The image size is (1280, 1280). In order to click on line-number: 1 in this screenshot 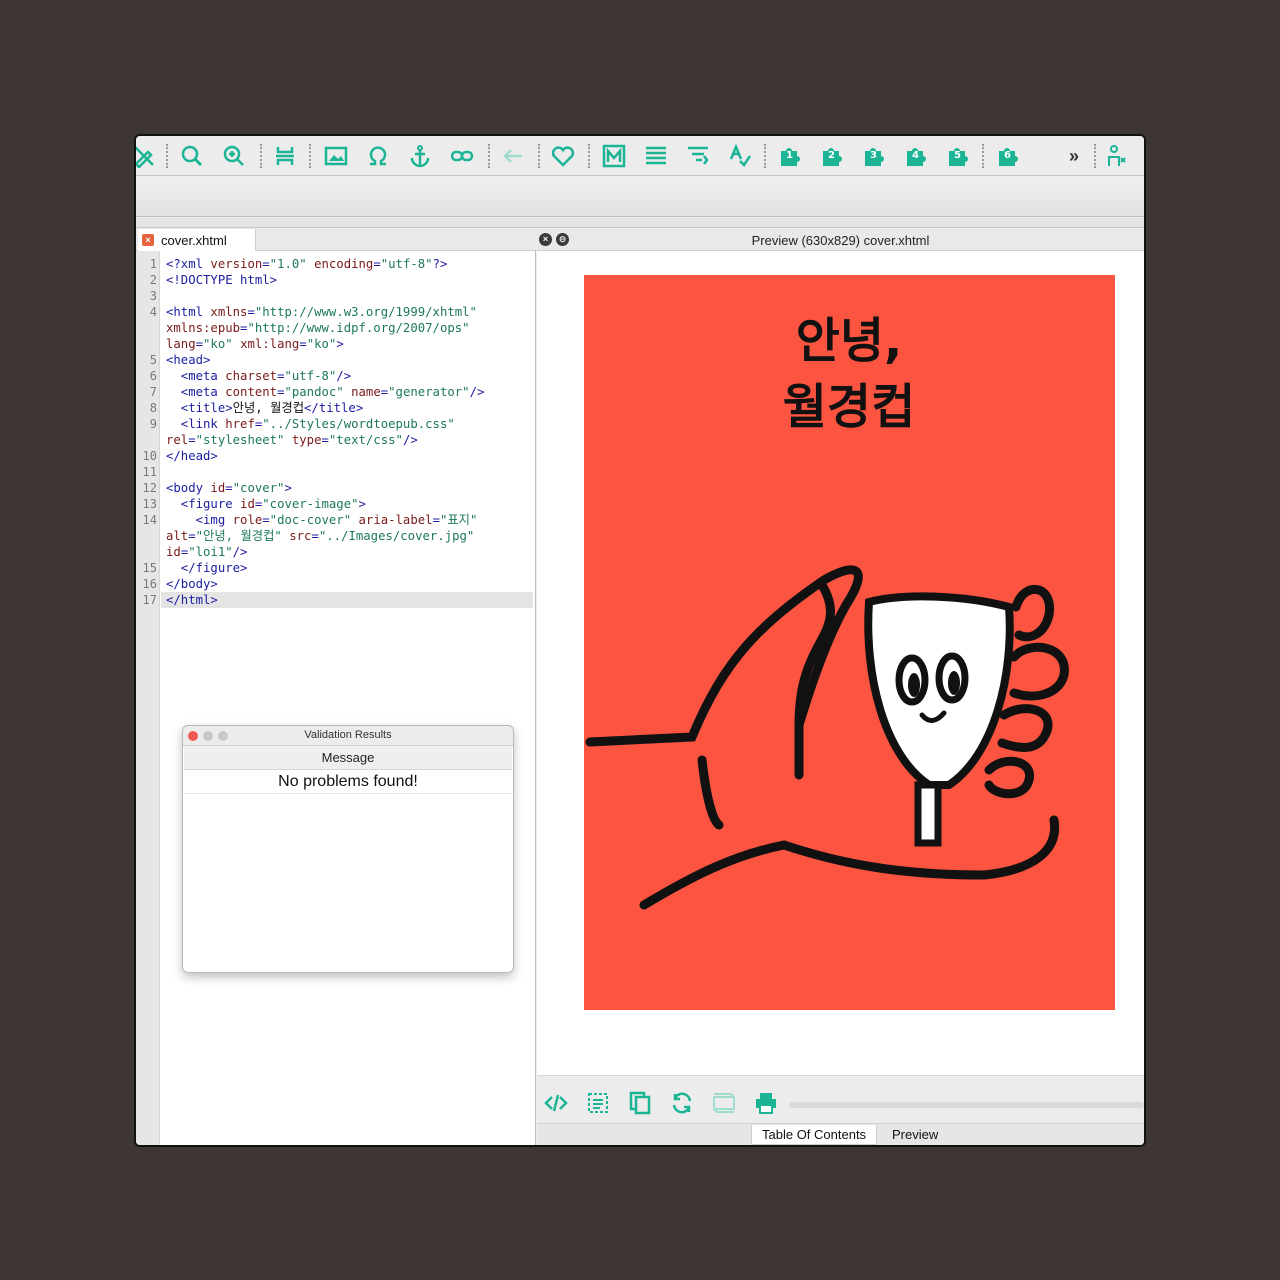, I will do `click(153, 264)`.